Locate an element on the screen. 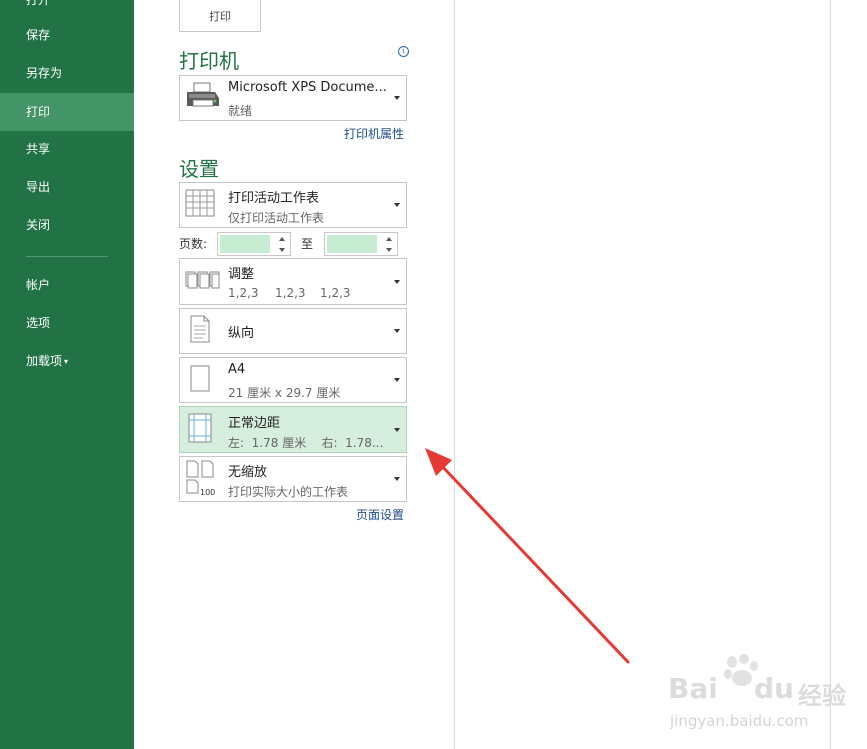  watermark-brand-2: du is located at coordinates (774, 688).